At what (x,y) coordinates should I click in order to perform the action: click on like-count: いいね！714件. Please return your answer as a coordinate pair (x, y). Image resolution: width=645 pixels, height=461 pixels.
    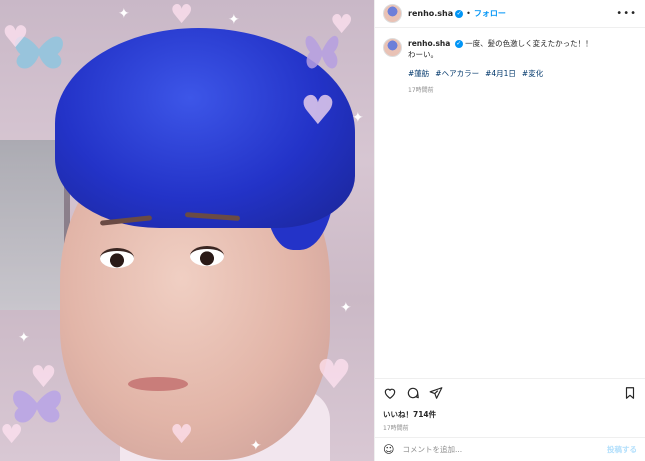
    Looking at the image, I should click on (510, 414).